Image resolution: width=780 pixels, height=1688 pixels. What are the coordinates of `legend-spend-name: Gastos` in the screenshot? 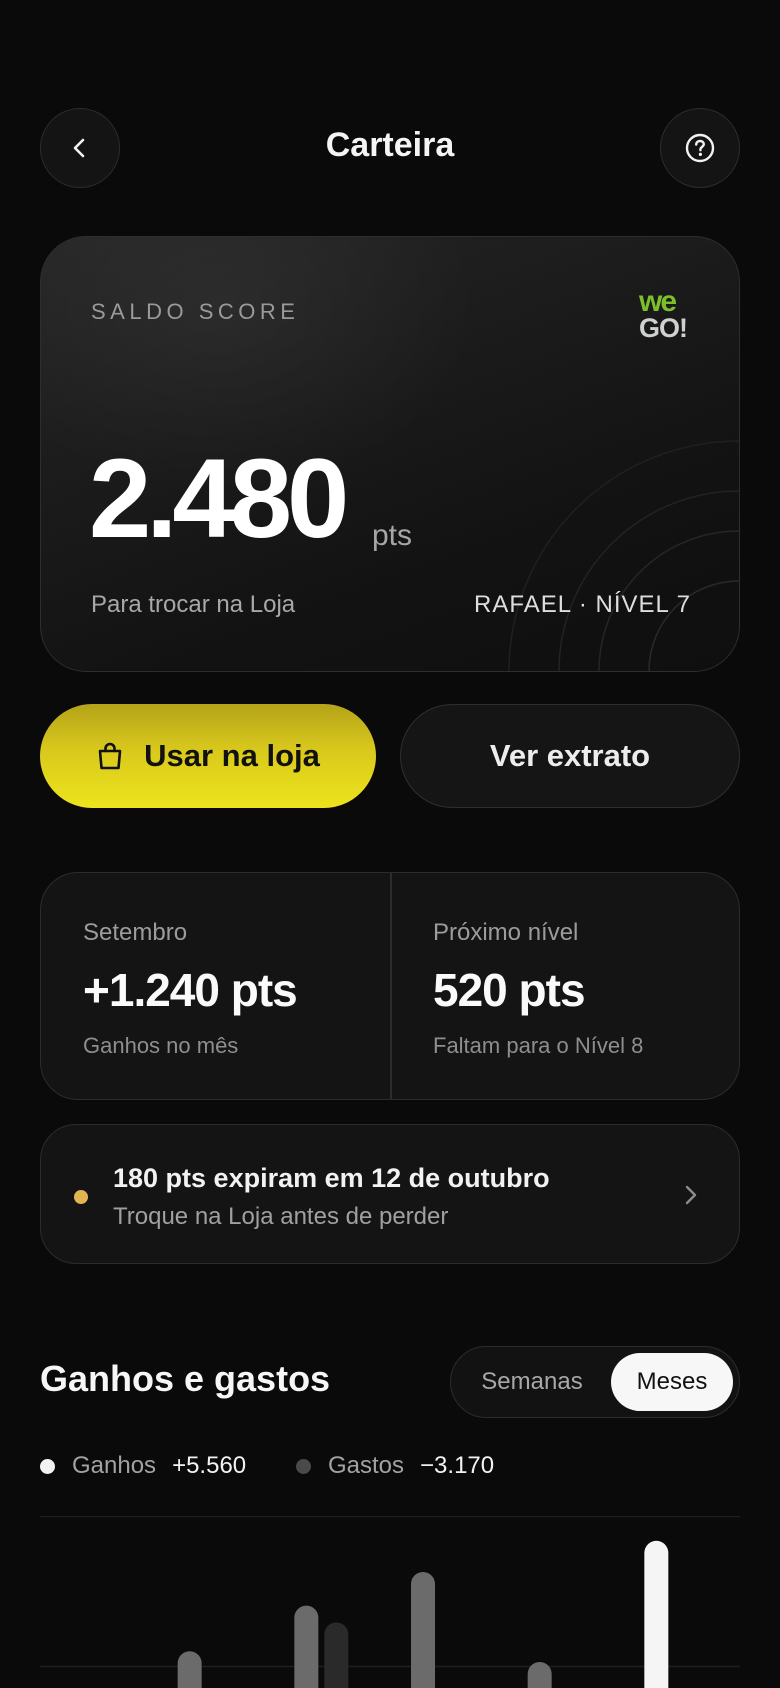 It's located at (366, 1465).